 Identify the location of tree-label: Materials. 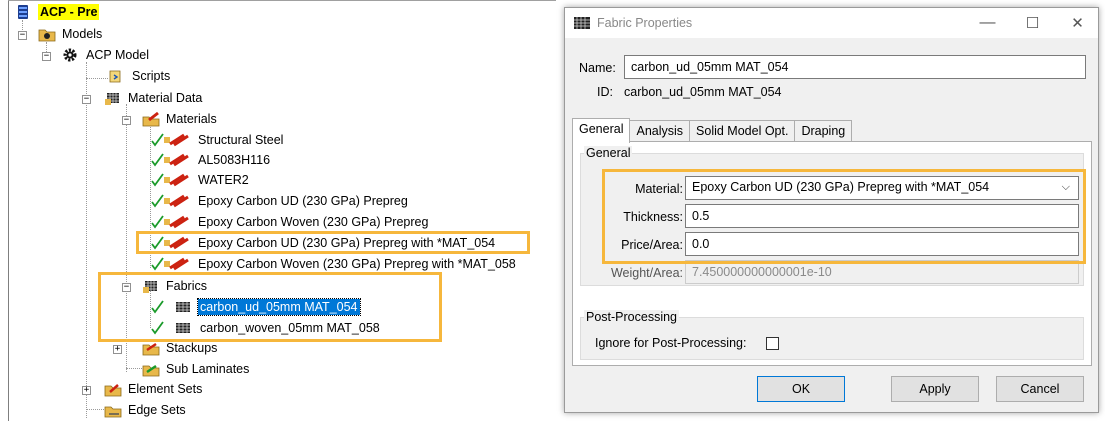
(191, 119).